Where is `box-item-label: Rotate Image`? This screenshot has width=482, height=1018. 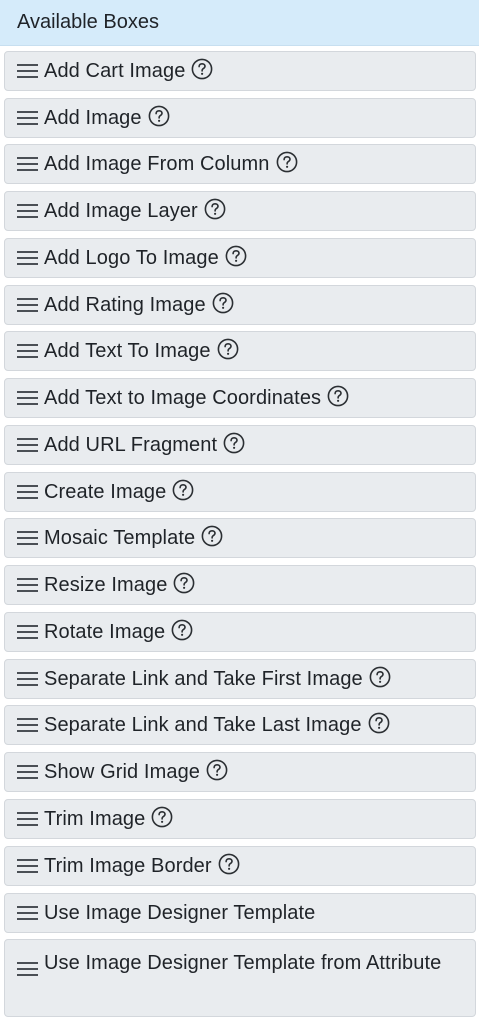
box-item-label: Rotate Image is located at coordinates (105, 631).